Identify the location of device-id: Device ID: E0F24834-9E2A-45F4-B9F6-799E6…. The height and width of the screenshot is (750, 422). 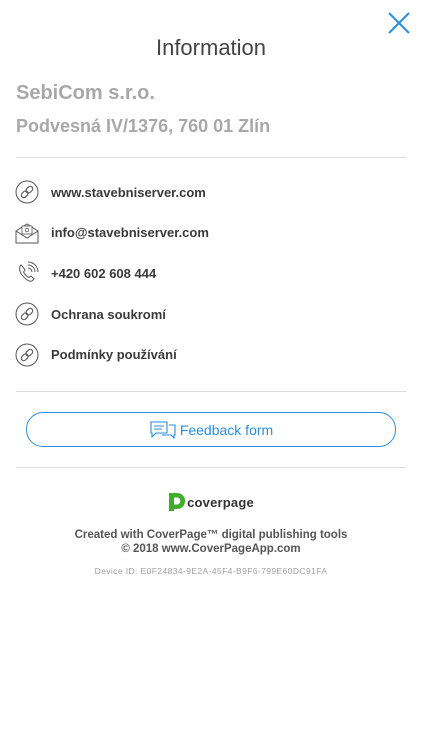
(211, 571).